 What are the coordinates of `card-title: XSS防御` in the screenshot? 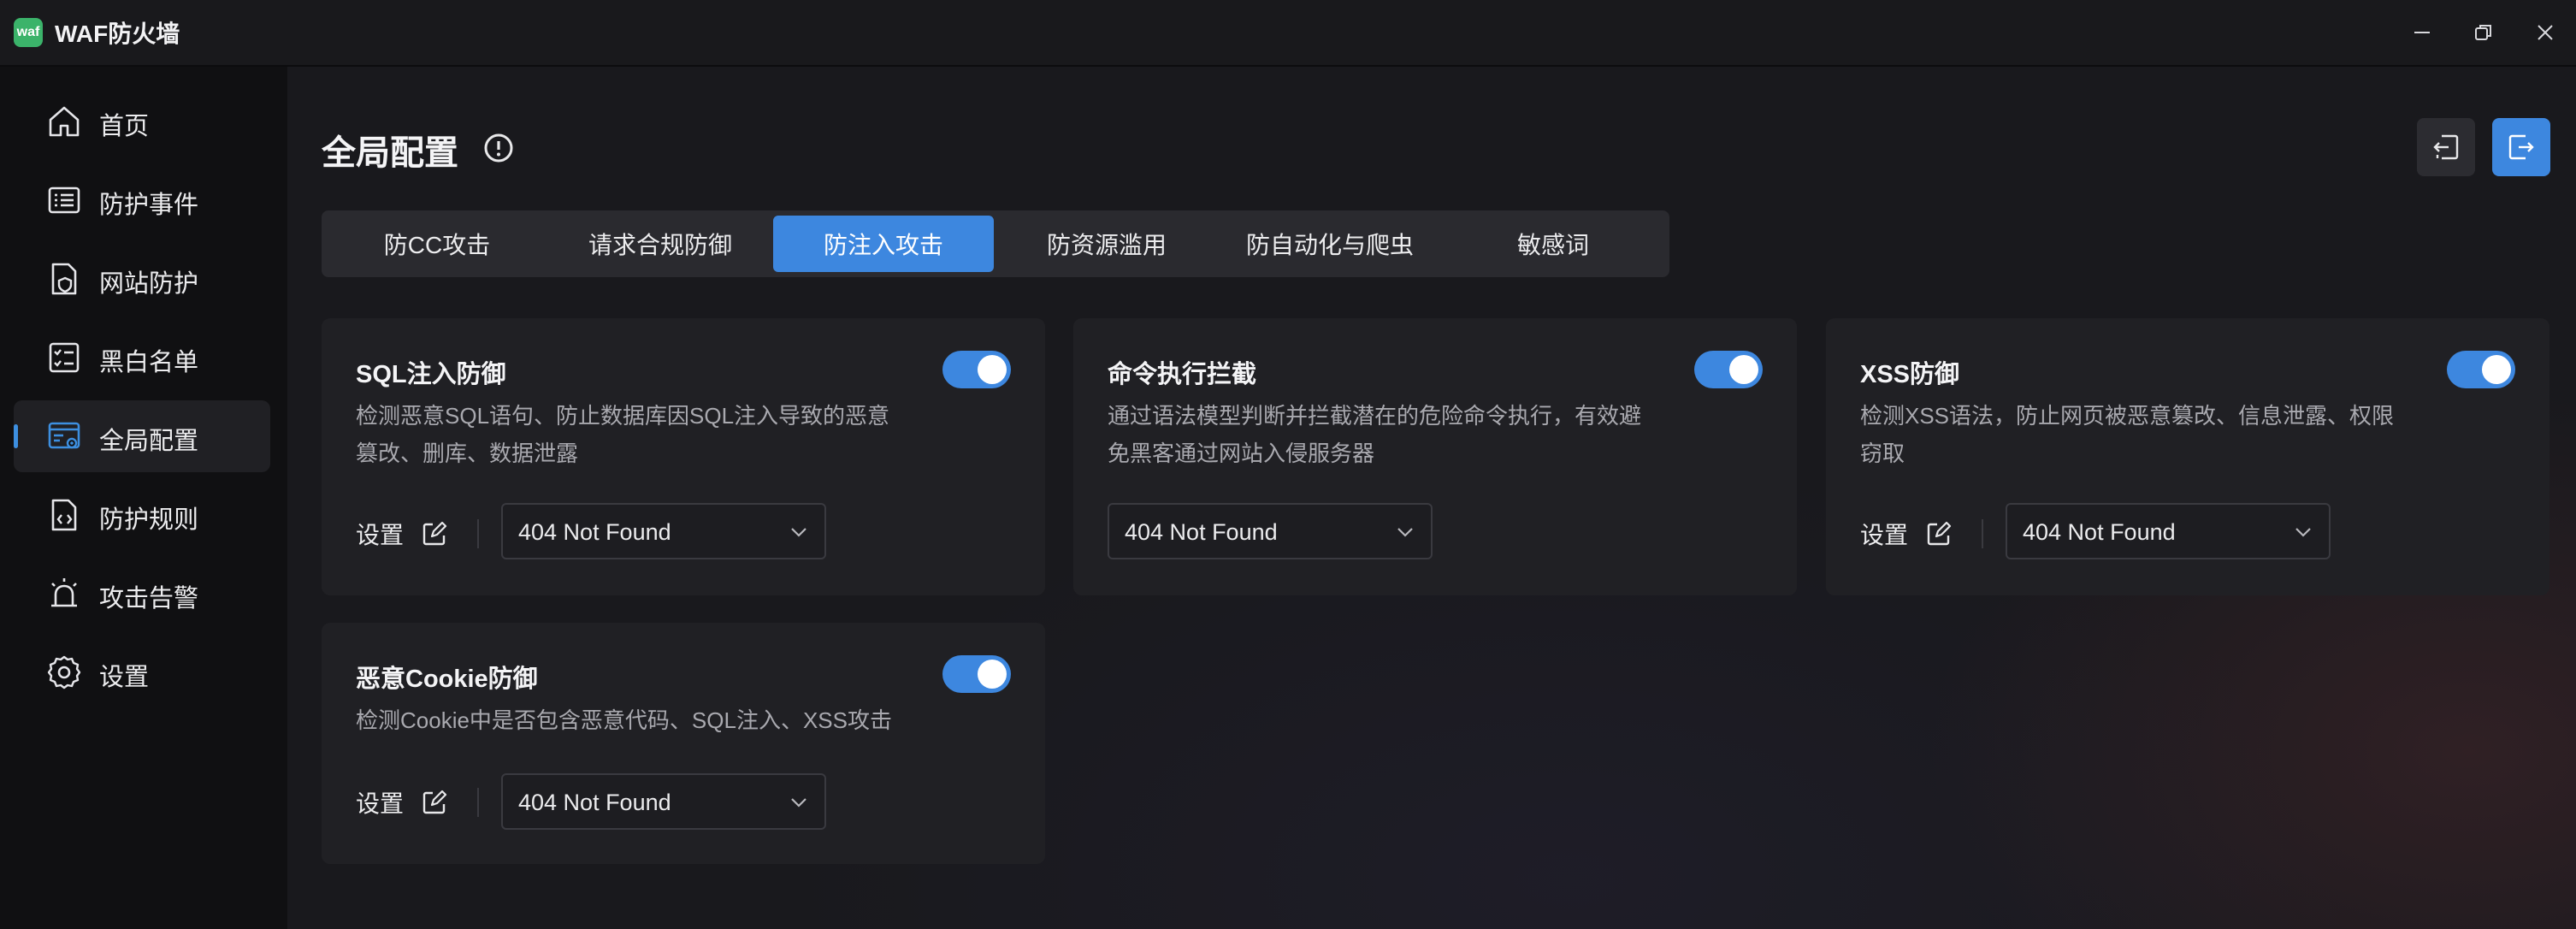 It's located at (1910, 374).